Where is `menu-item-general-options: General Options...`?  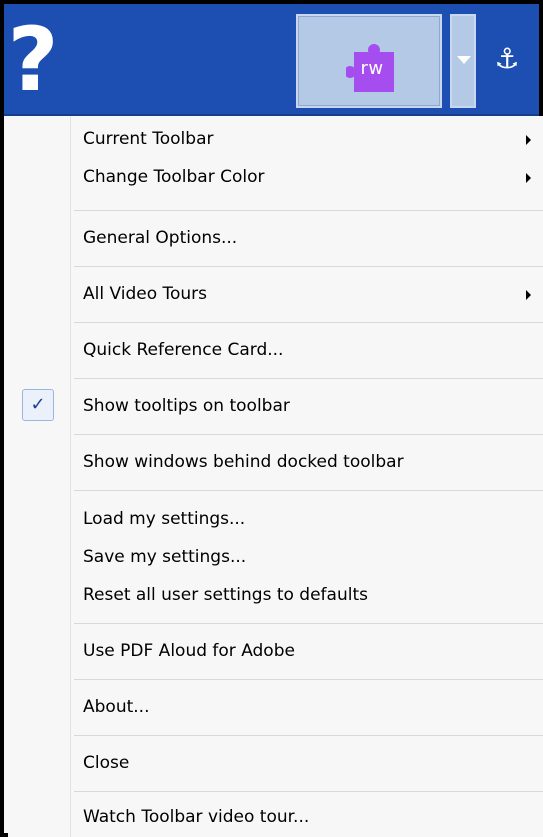 menu-item-general-options: General Options... is located at coordinates (275, 239).